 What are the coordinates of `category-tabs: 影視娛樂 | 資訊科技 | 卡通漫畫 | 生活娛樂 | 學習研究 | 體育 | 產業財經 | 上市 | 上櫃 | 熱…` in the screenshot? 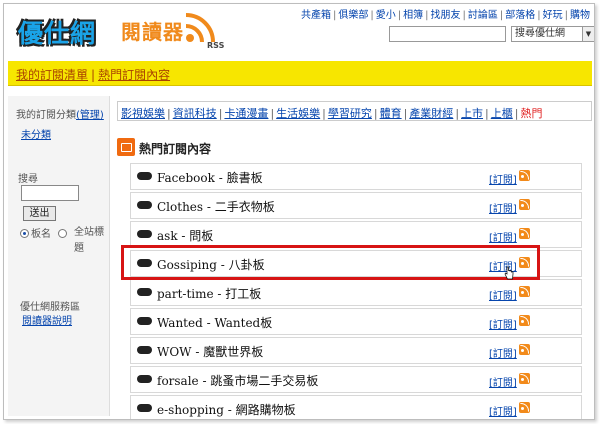 It's located at (354, 111).